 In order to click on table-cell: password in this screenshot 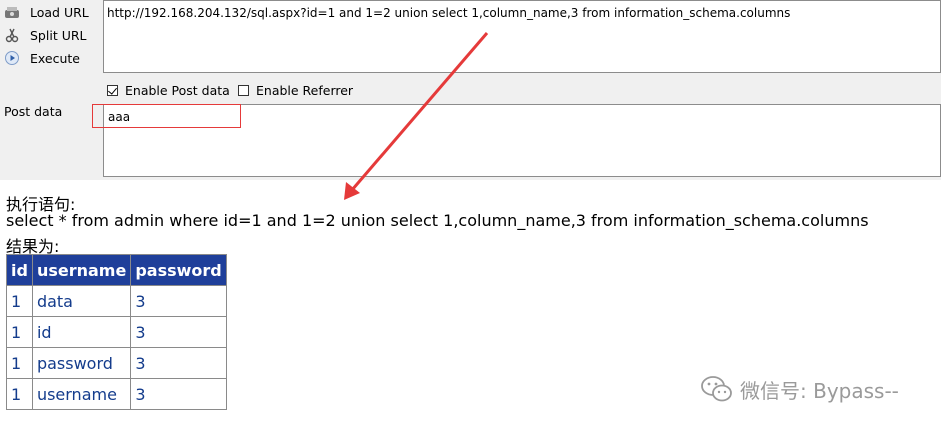, I will do `click(81, 363)`.